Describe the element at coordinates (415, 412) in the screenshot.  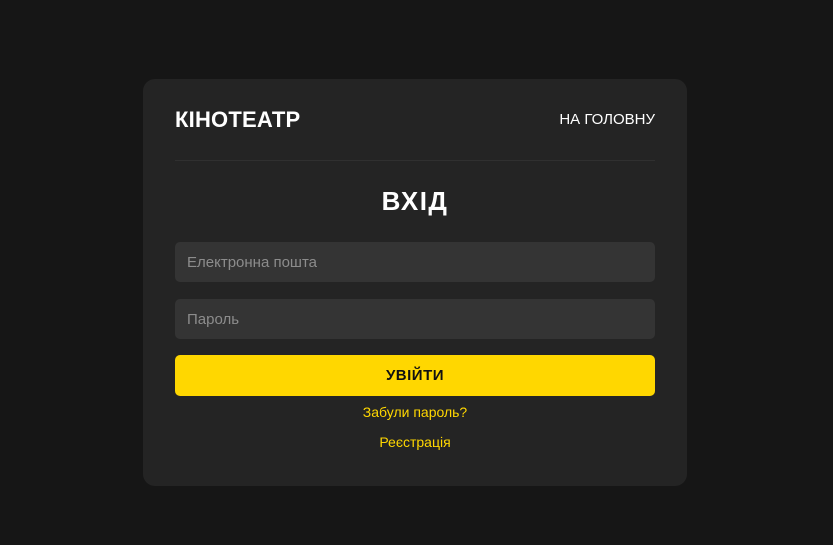
I see `forgot-password-link: Забули пароль?` at that location.